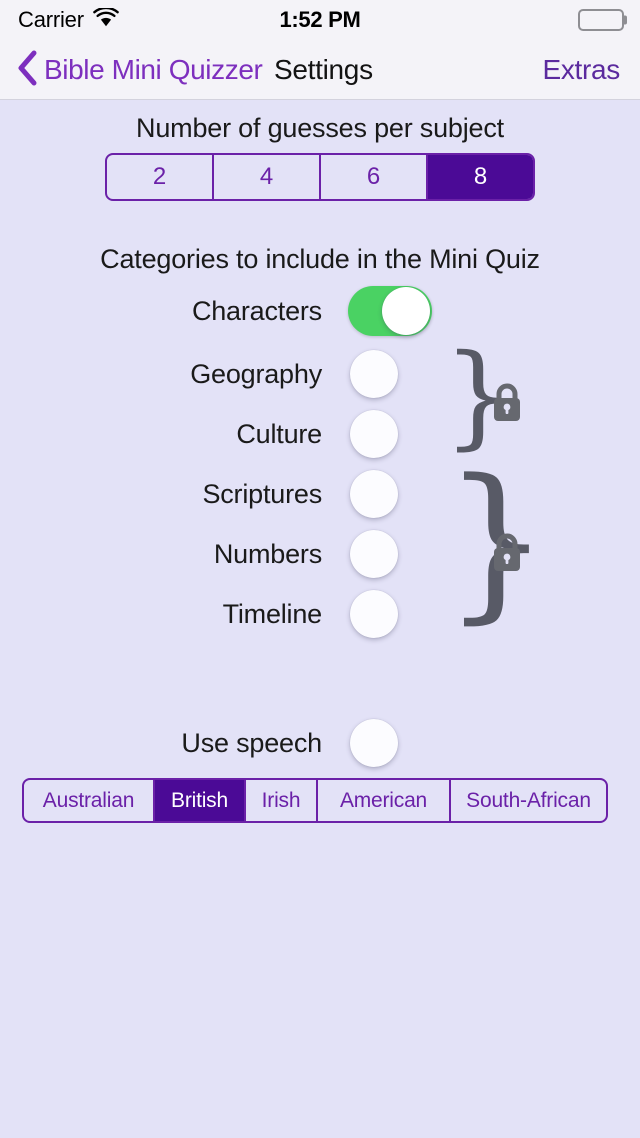 This screenshot has width=640, height=1138. What do you see at coordinates (323, 69) in the screenshot?
I see `page-title: Settings` at bounding box center [323, 69].